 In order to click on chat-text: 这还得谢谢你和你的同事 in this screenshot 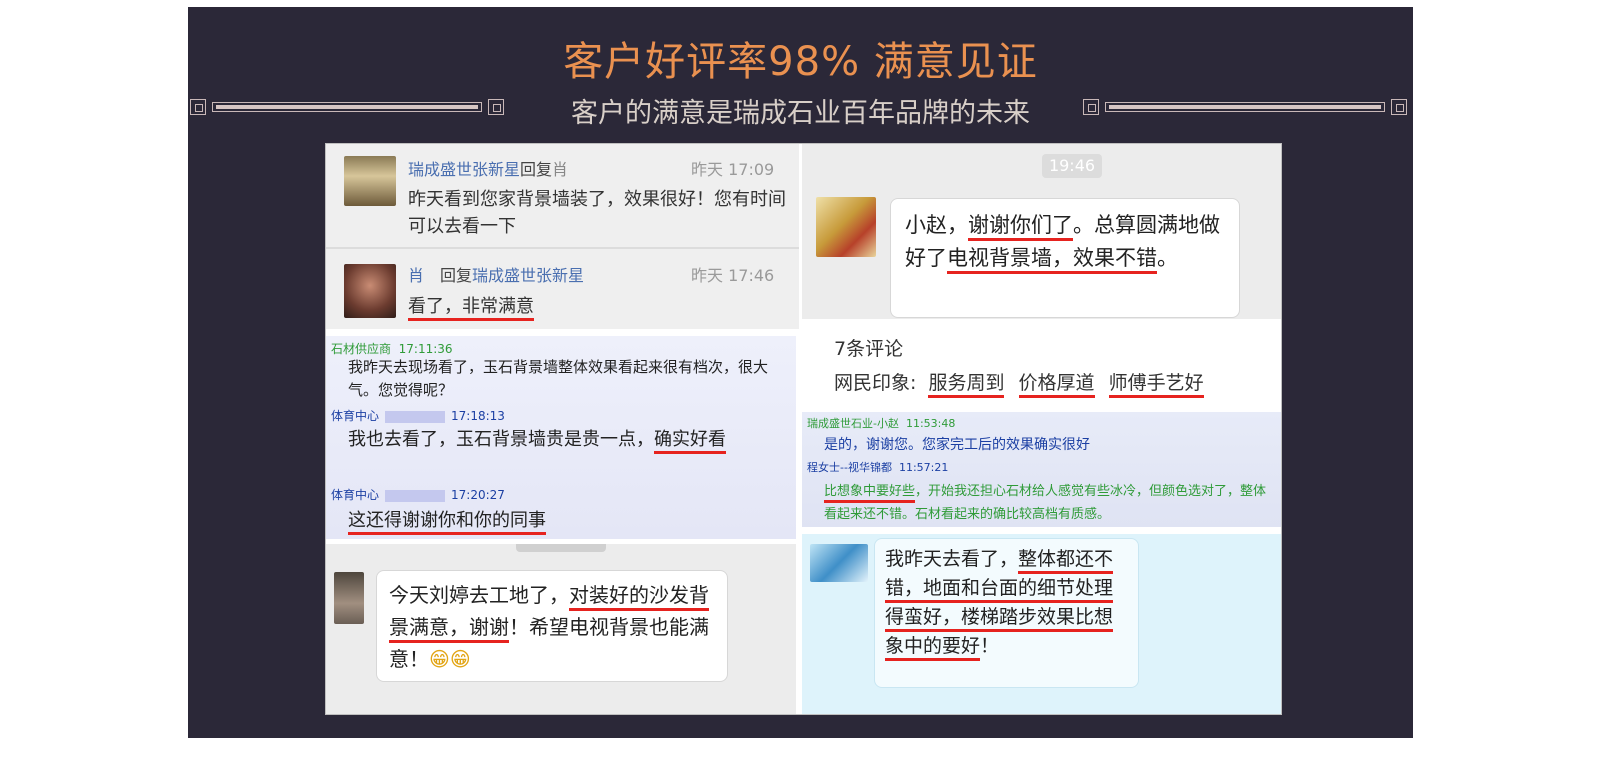, I will do `click(447, 520)`.